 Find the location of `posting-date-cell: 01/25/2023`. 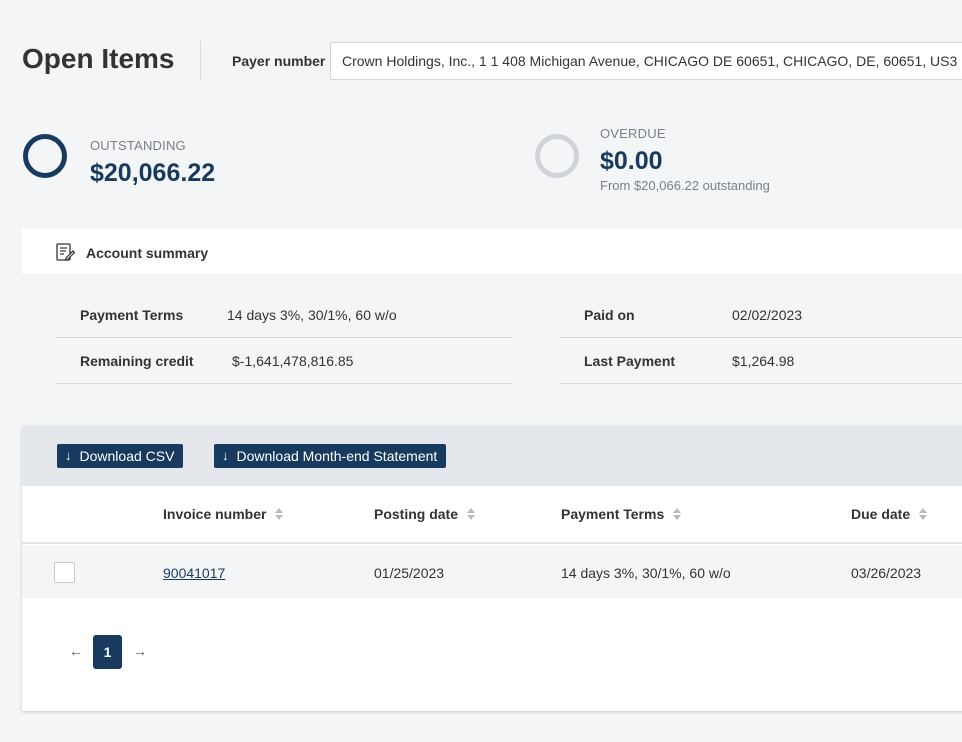

posting-date-cell: 01/25/2023 is located at coordinates (409, 573).